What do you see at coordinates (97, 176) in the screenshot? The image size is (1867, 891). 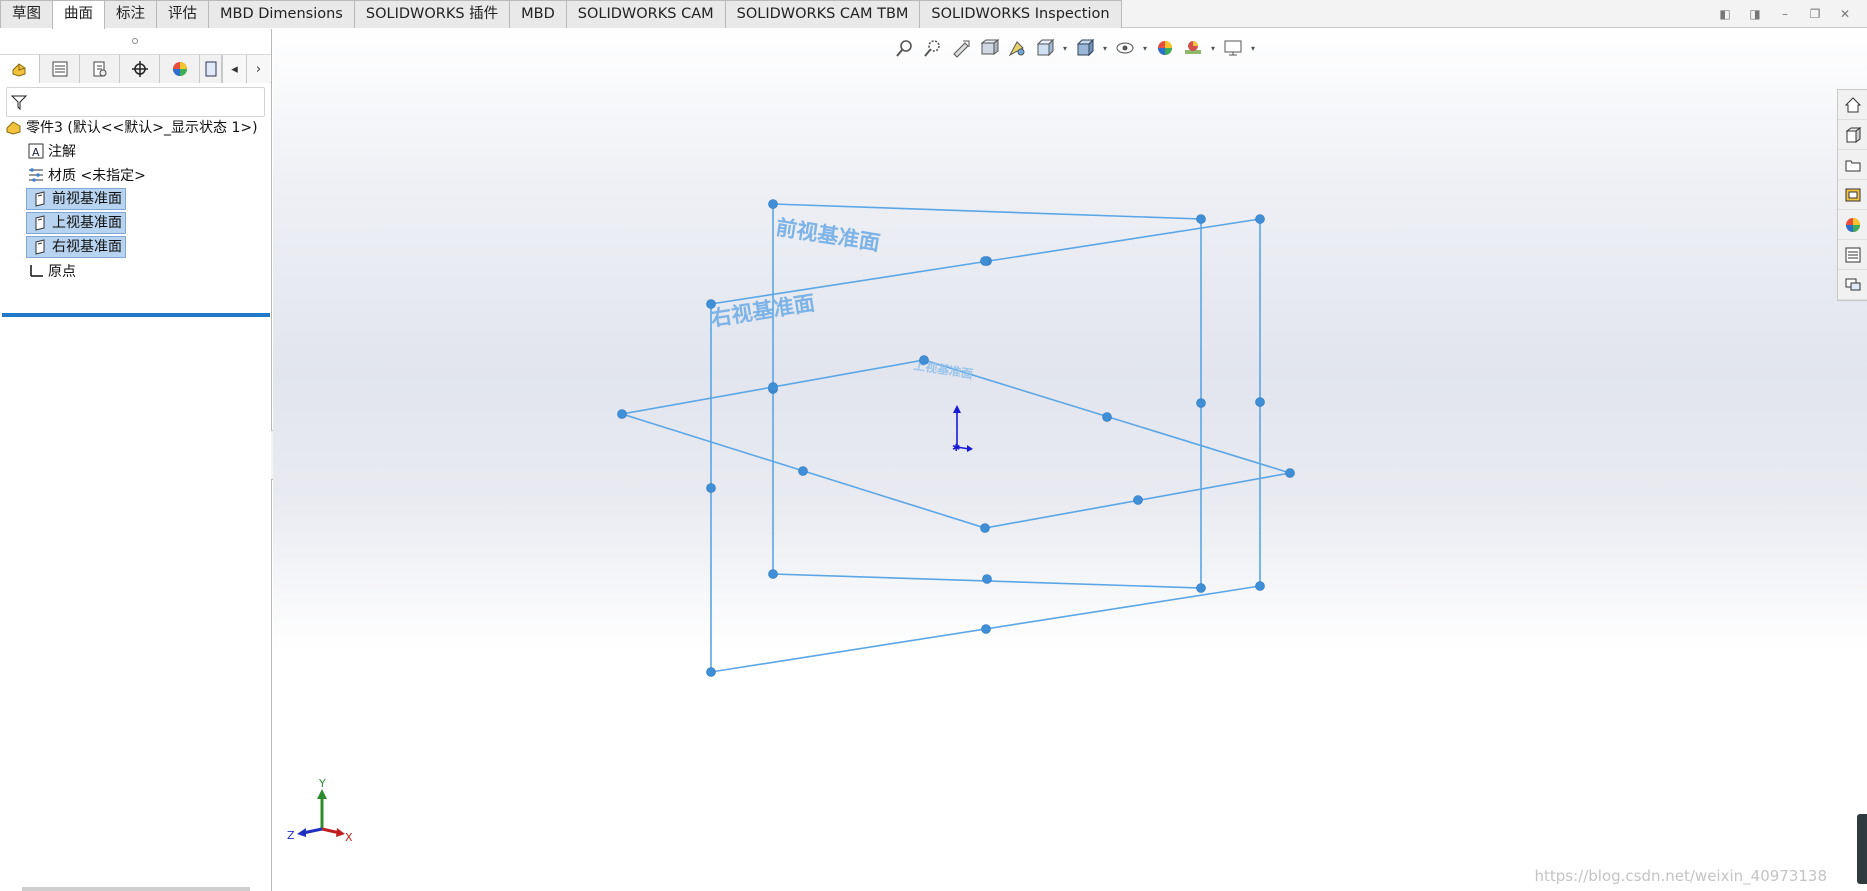 I see `tree-item-label: 材质 <未指定>` at bounding box center [97, 176].